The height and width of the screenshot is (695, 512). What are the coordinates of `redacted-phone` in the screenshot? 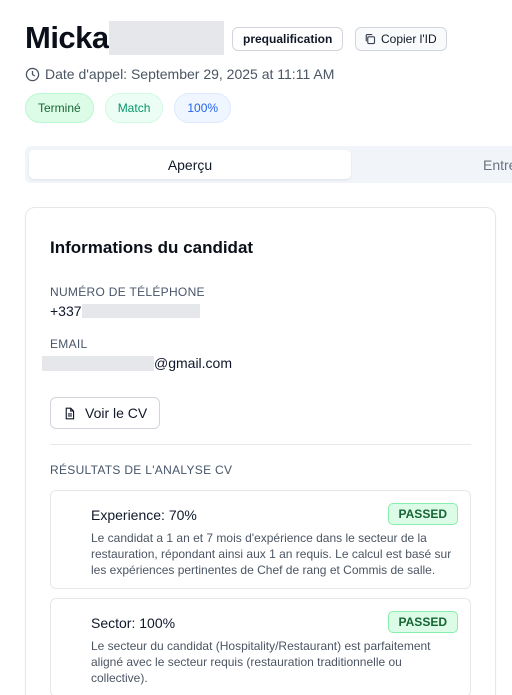 It's located at (140, 311).